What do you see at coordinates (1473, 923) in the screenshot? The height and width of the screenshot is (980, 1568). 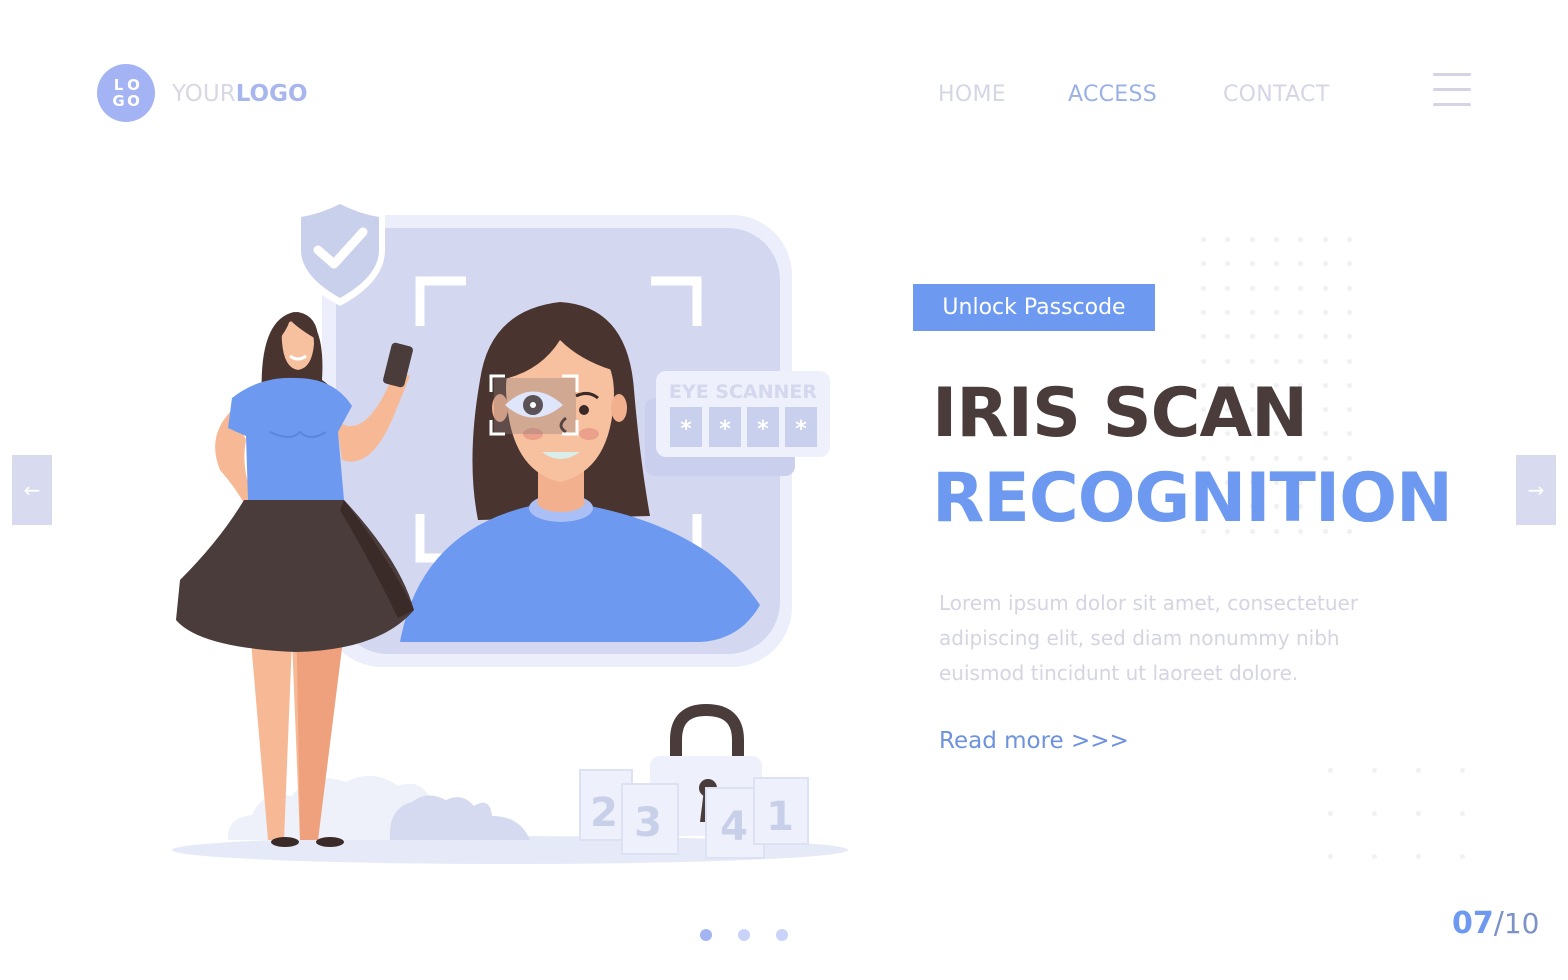 I see `slide-current: 07` at bounding box center [1473, 923].